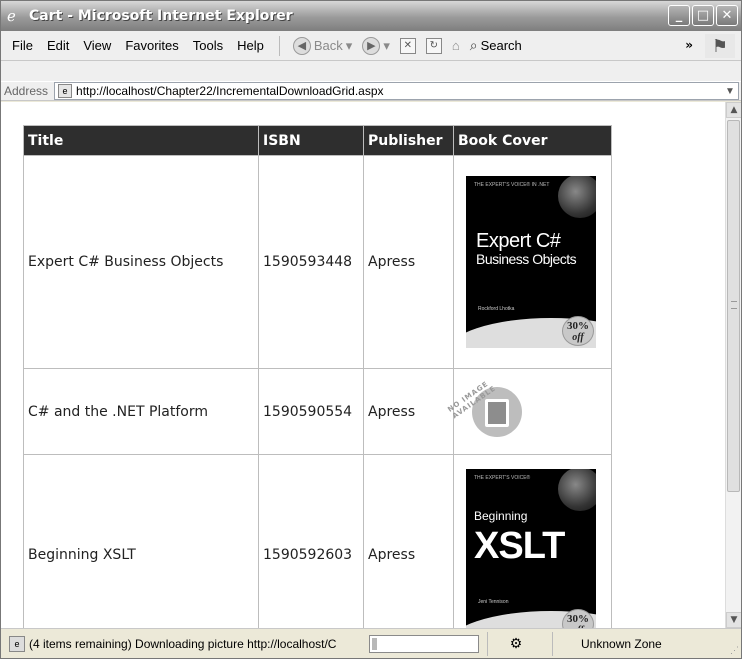 This screenshot has width=742, height=659. Describe the element at coordinates (727, 15) in the screenshot. I see `close-button: ✕` at that location.